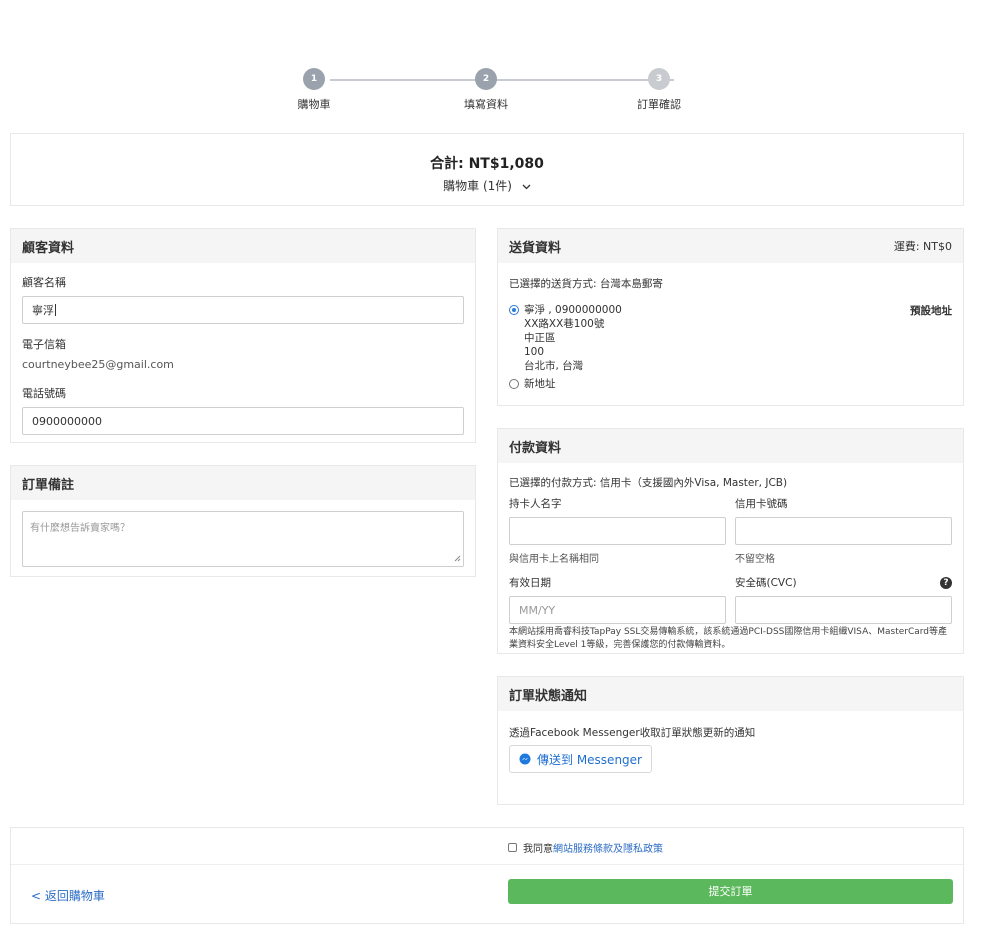  What do you see at coordinates (80, 528) in the screenshot?
I see `order-notes-placeholder: 有什麼想告訴賣家嗎？` at bounding box center [80, 528].